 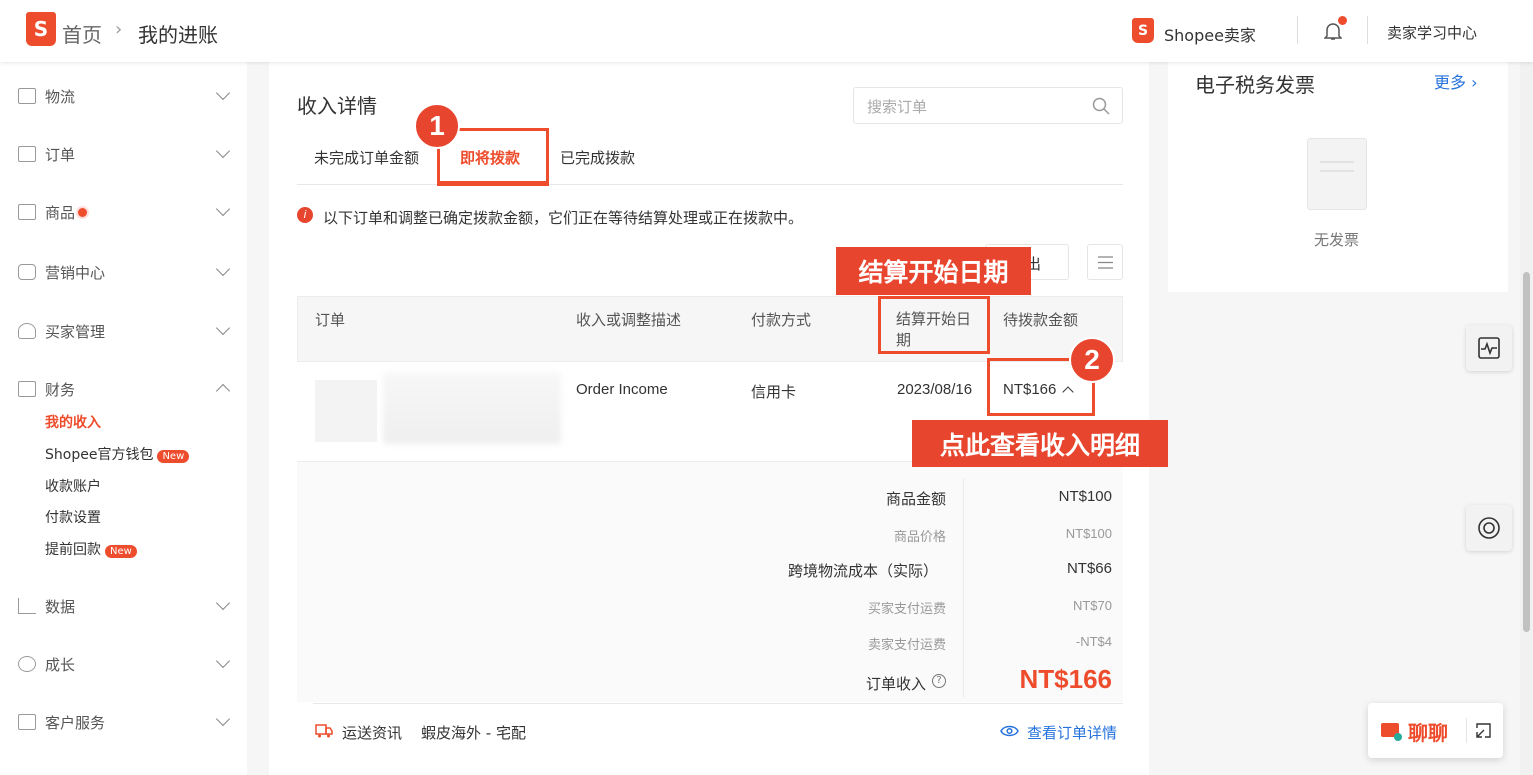 What do you see at coordinates (622, 389) in the screenshot?
I see `row-description: Order Income` at bounding box center [622, 389].